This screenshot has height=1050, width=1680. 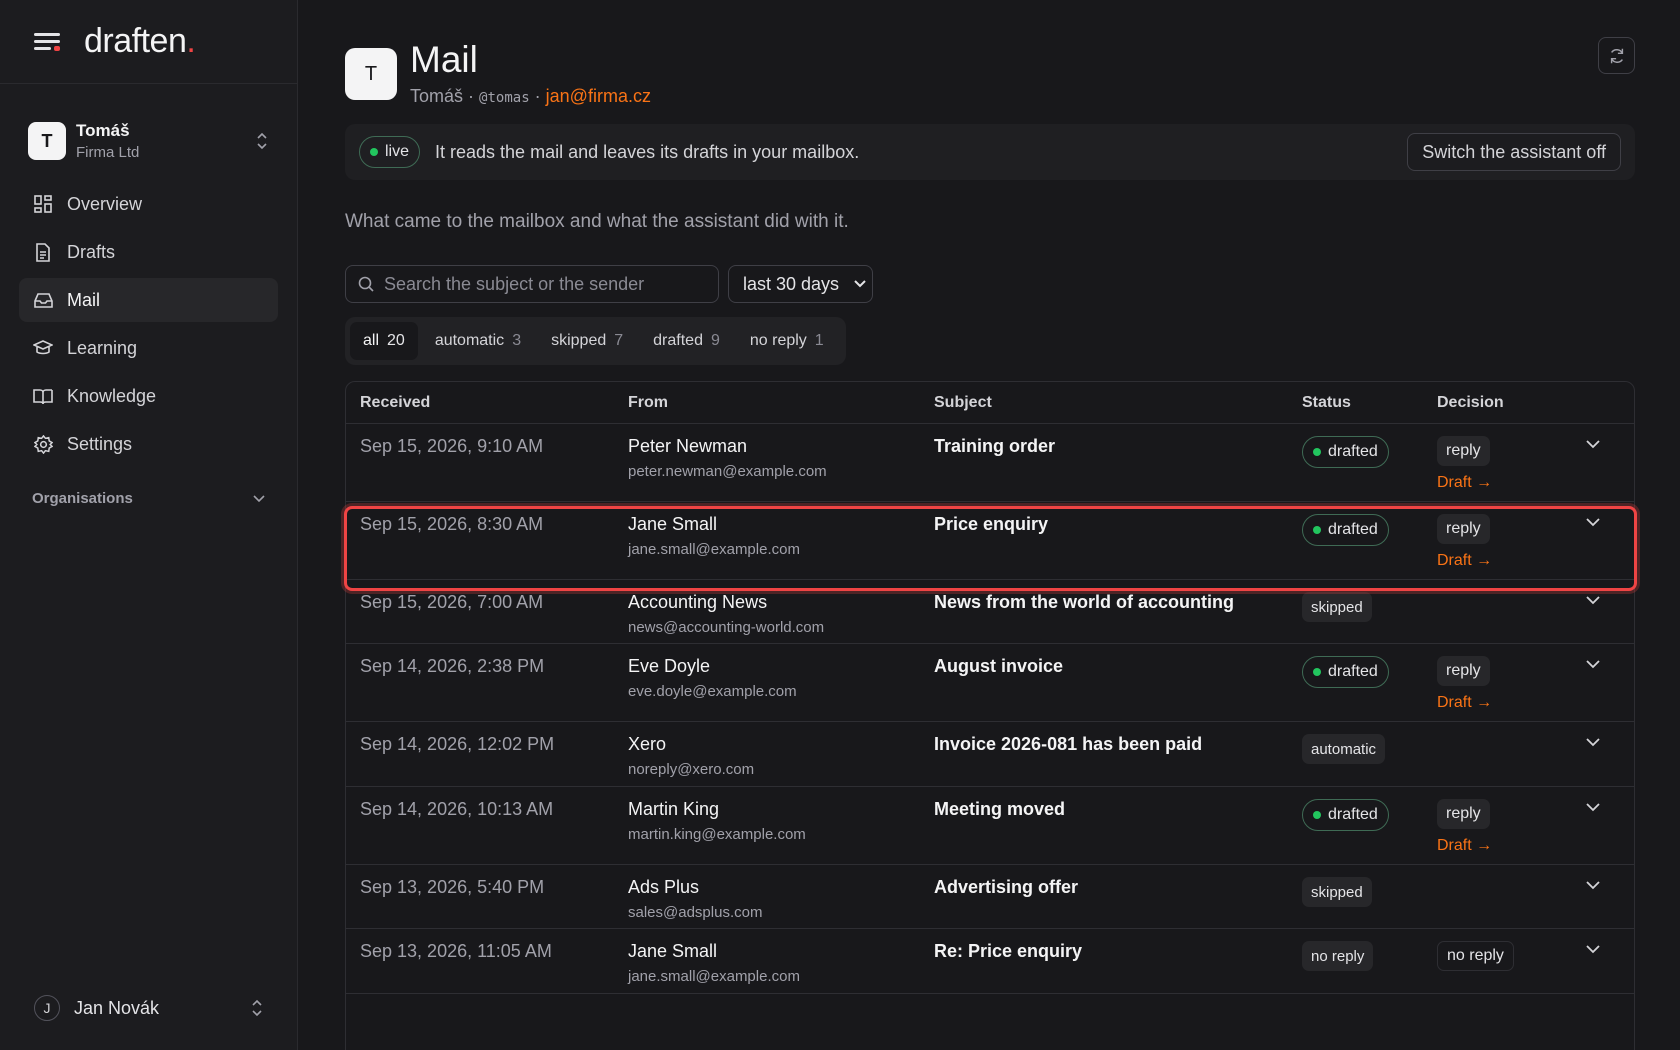 What do you see at coordinates (712, 691) in the screenshot?
I see `sender-email: eve.doyle@example.com` at bounding box center [712, 691].